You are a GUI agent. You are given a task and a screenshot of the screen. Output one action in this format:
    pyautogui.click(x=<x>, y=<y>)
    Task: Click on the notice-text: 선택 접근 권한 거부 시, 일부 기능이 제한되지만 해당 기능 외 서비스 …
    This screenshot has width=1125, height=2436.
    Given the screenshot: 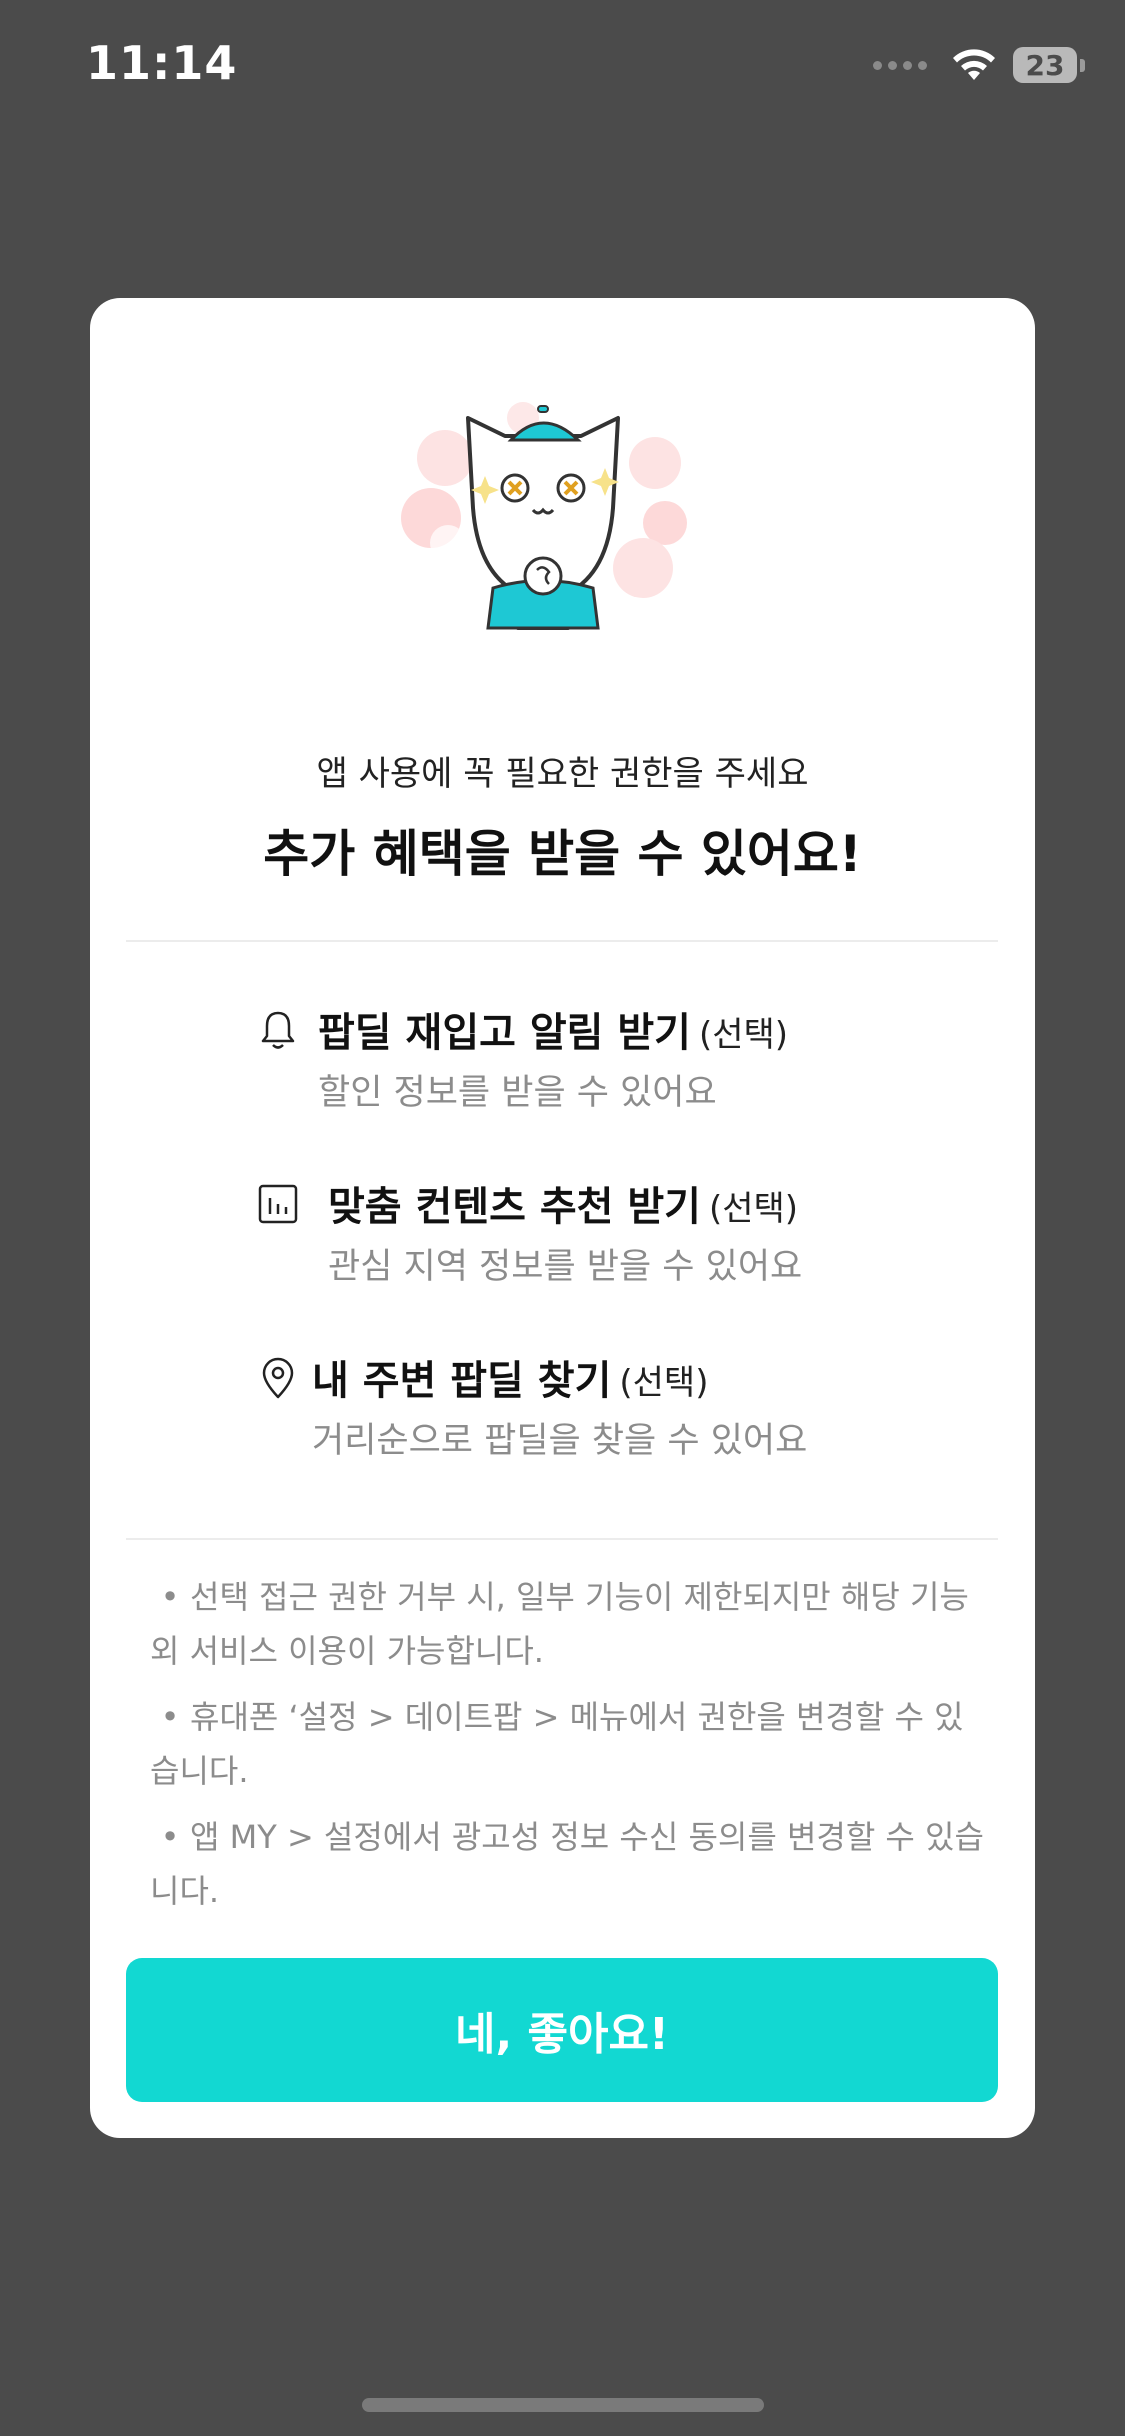 What is the action you would take?
    pyautogui.click(x=559, y=1624)
    